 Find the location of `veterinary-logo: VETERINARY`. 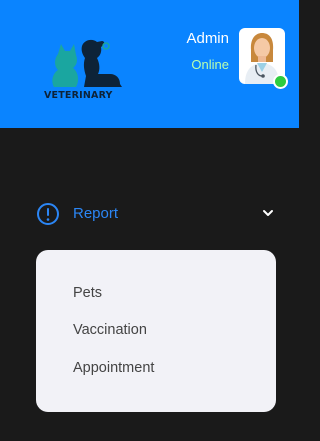

veterinary-logo: VETERINARY is located at coordinates (90, 68).